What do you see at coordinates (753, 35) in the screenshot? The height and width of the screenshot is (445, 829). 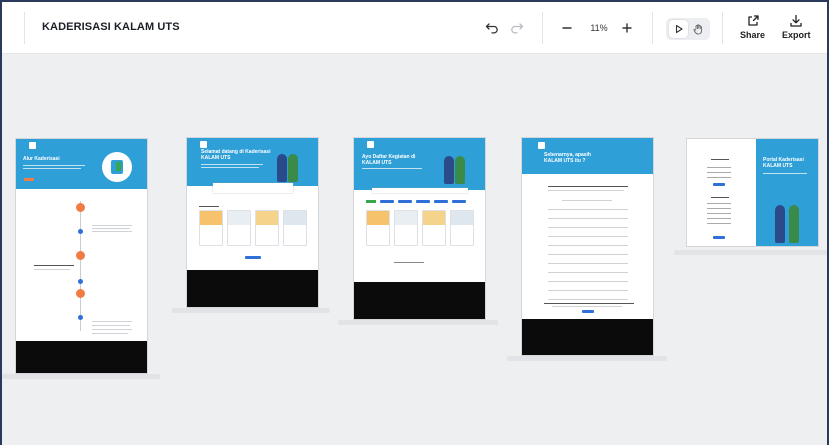 I see `share-label: Share` at bounding box center [753, 35].